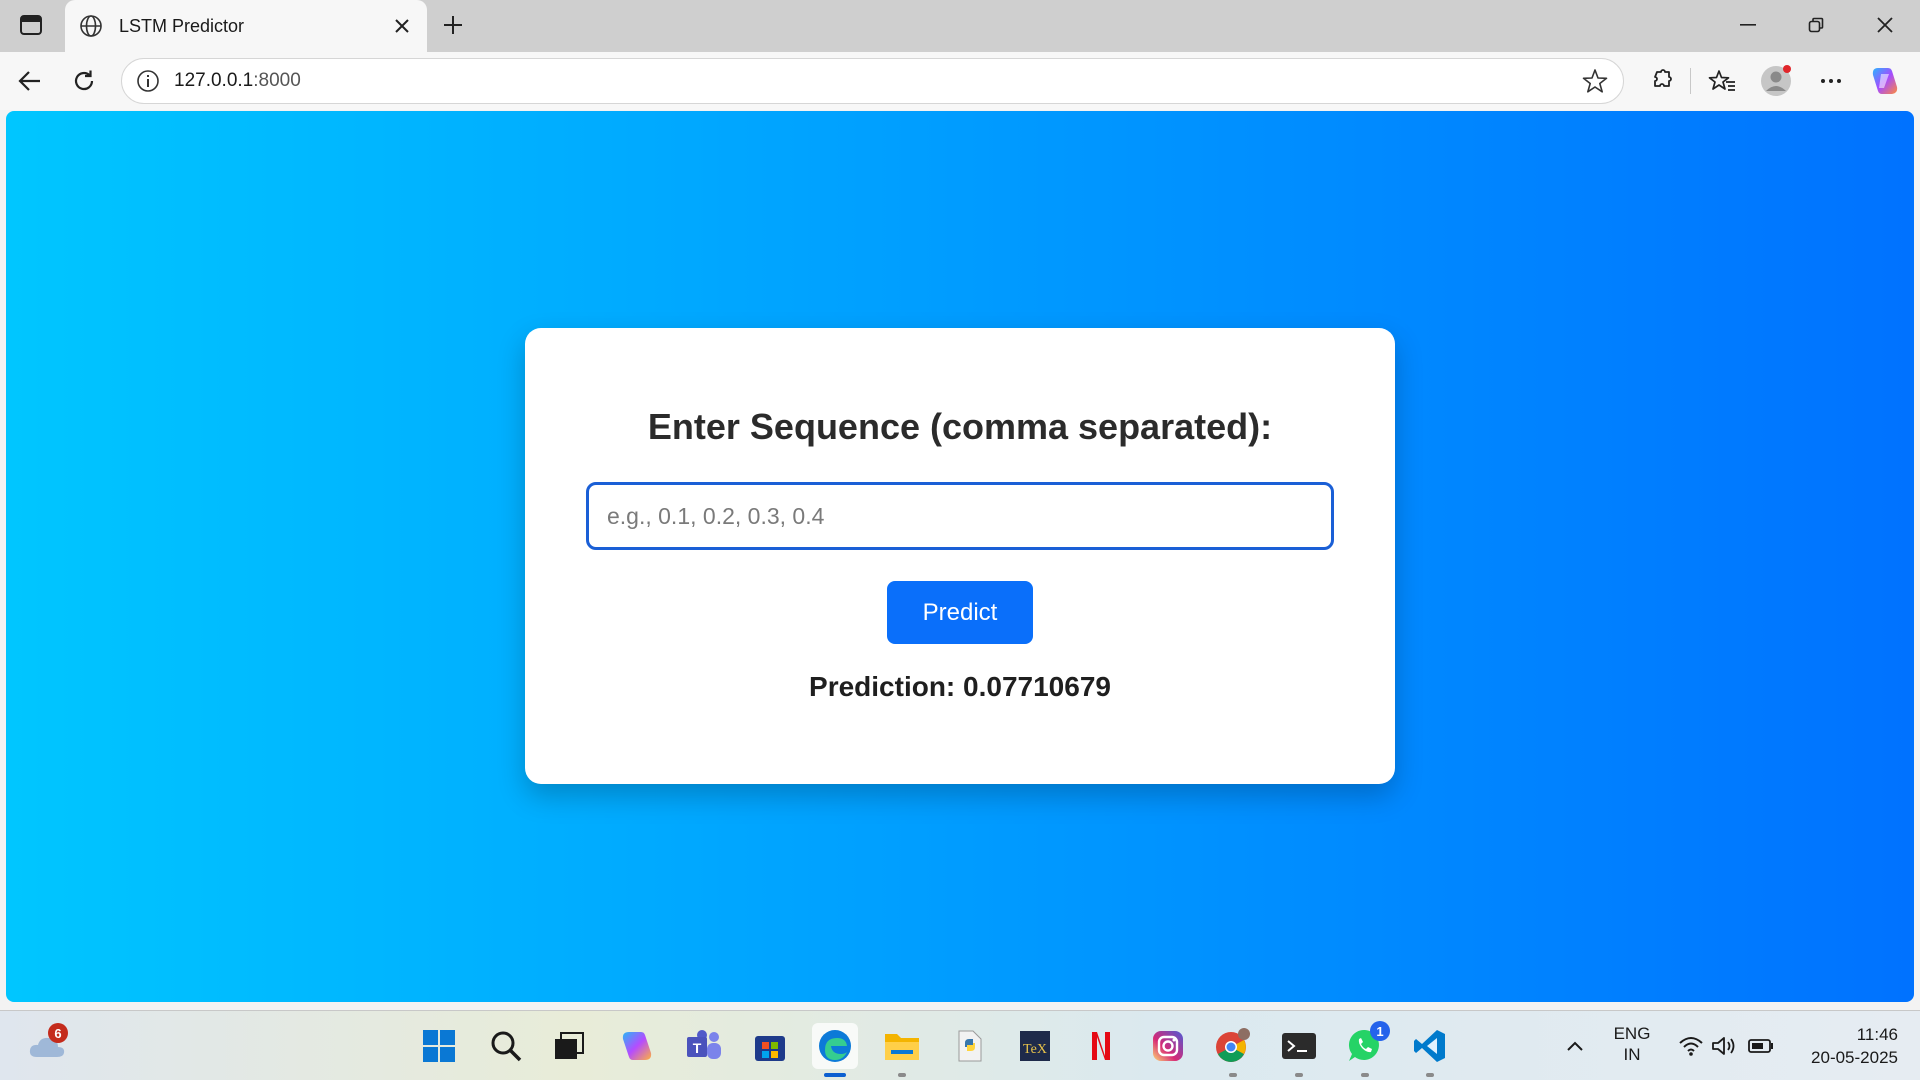 The width and height of the screenshot is (1920, 1080). What do you see at coordinates (1831, 81) in the screenshot?
I see `more-options-icon` at bounding box center [1831, 81].